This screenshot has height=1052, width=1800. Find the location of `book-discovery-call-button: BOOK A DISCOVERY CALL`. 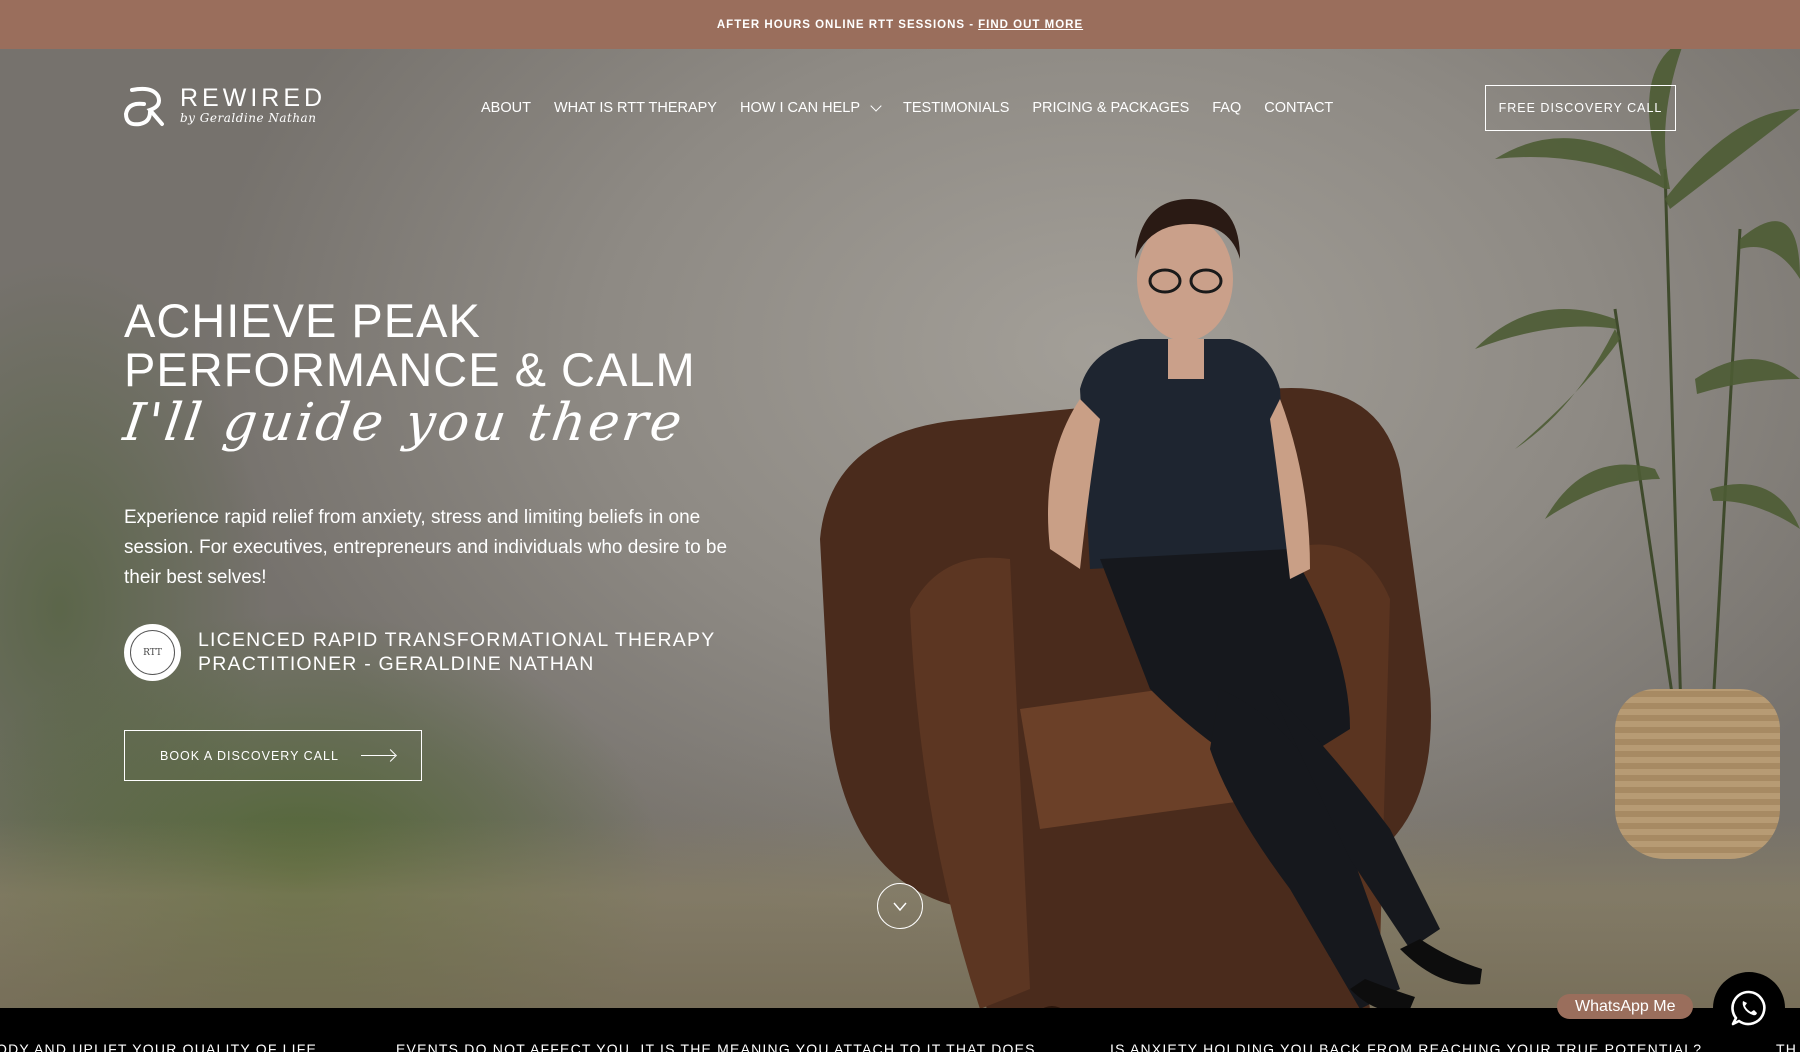

book-discovery-call-button: BOOK A DISCOVERY CALL is located at coordinates (273, 755).